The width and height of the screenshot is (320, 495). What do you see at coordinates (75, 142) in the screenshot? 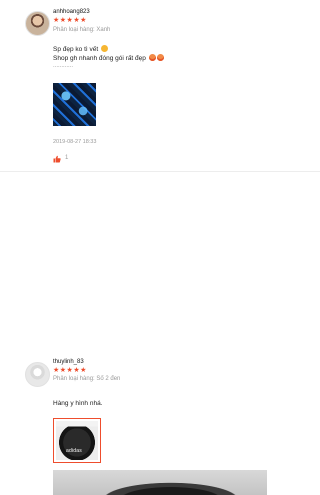
I see `review-timestamp: 2019-08-27 18:33` at bounding box center [75, 142].